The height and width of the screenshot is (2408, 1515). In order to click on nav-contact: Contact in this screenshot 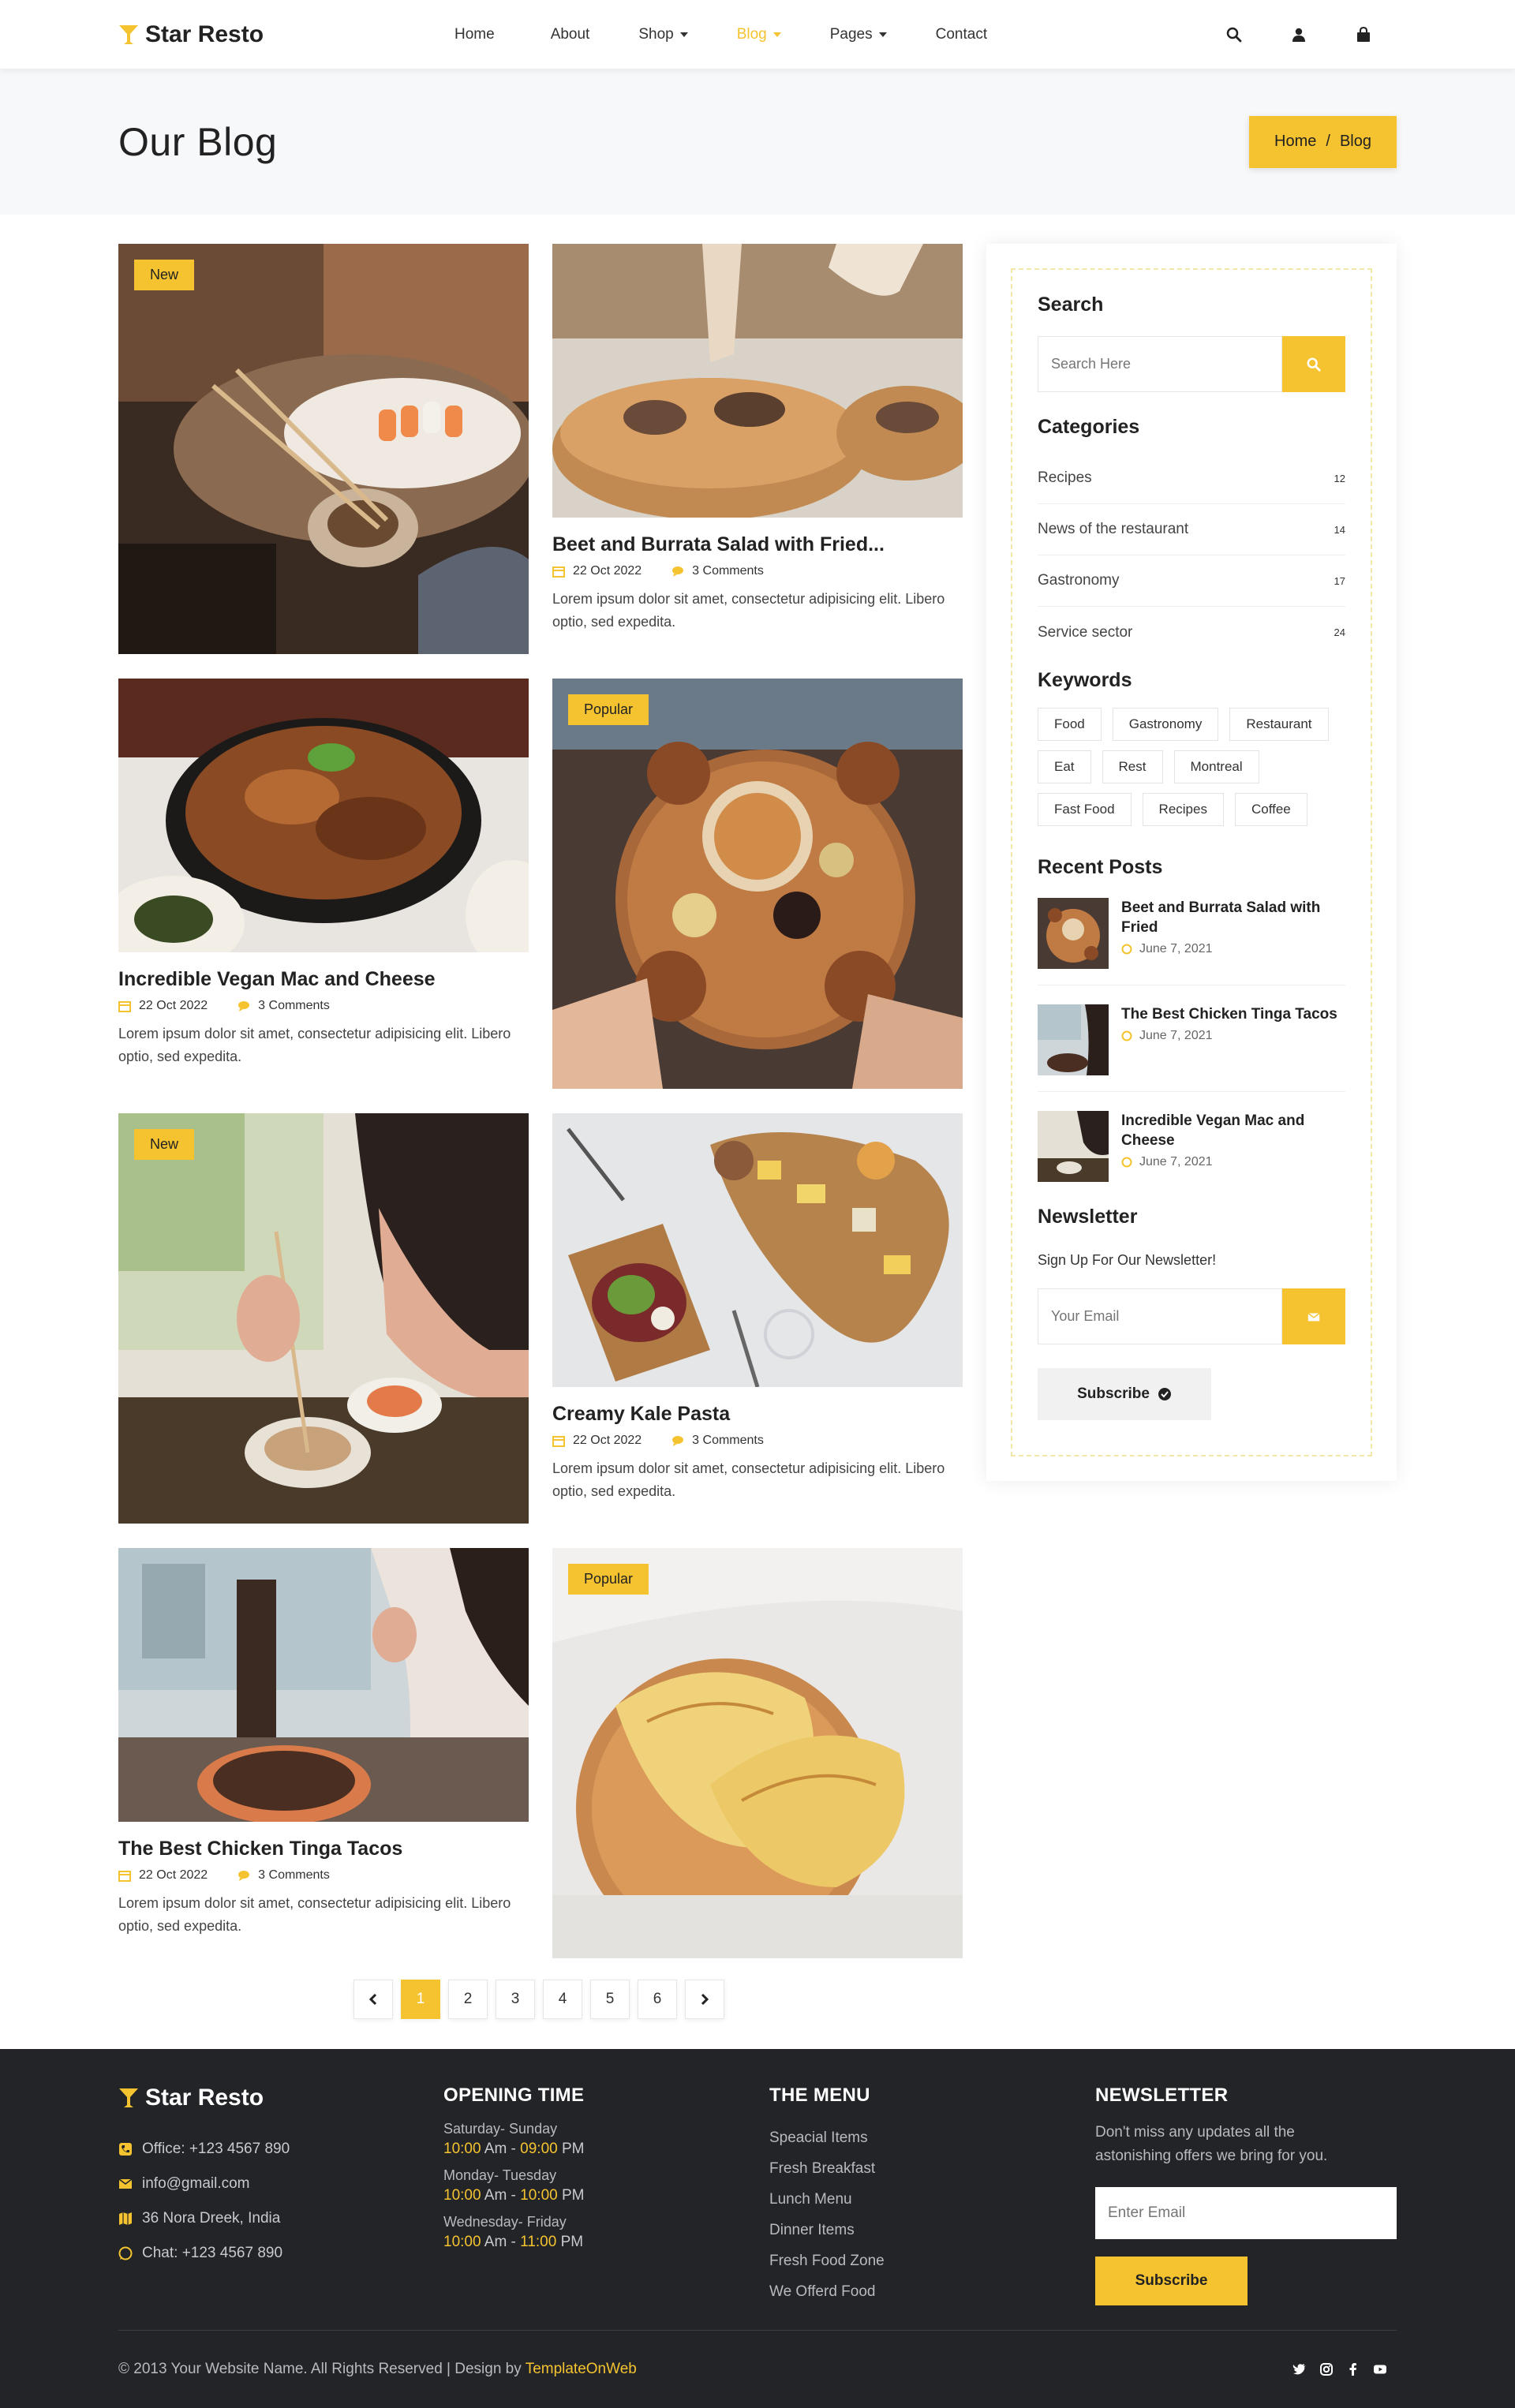, I will do `click(961, 34)`.